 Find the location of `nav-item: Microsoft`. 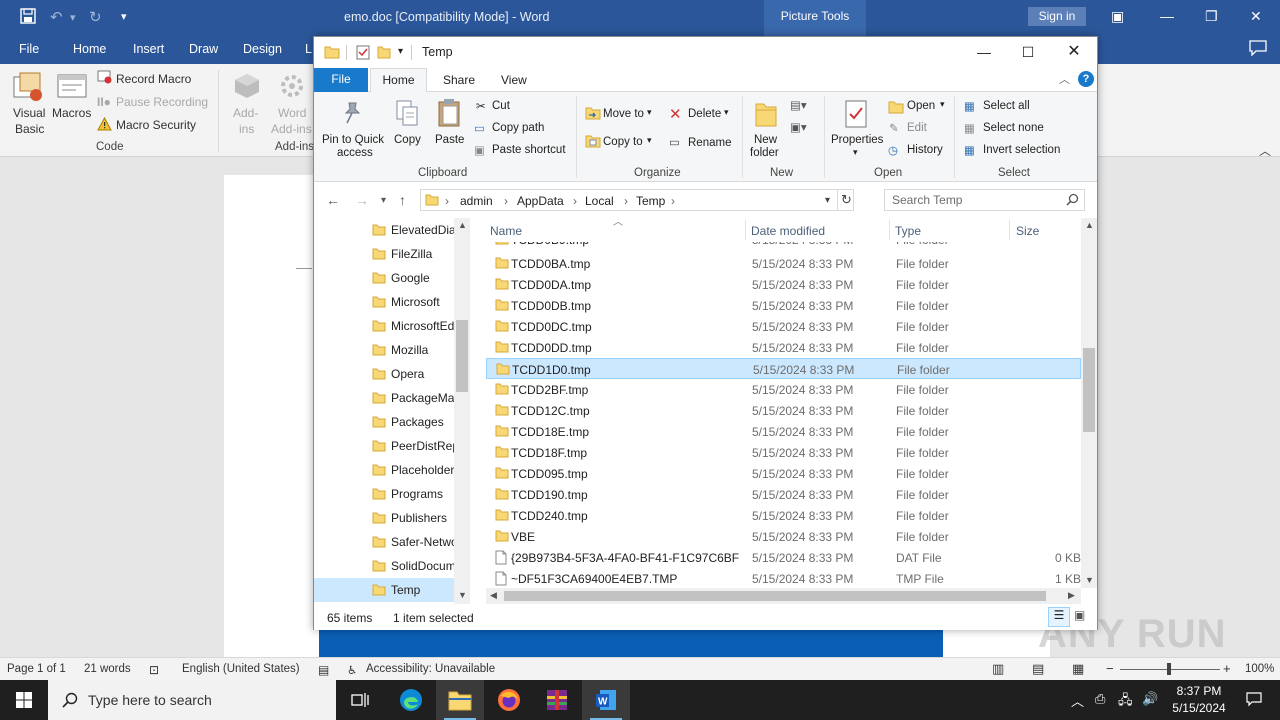

nav-item: Microsoft is located at coordinates (384, 302).